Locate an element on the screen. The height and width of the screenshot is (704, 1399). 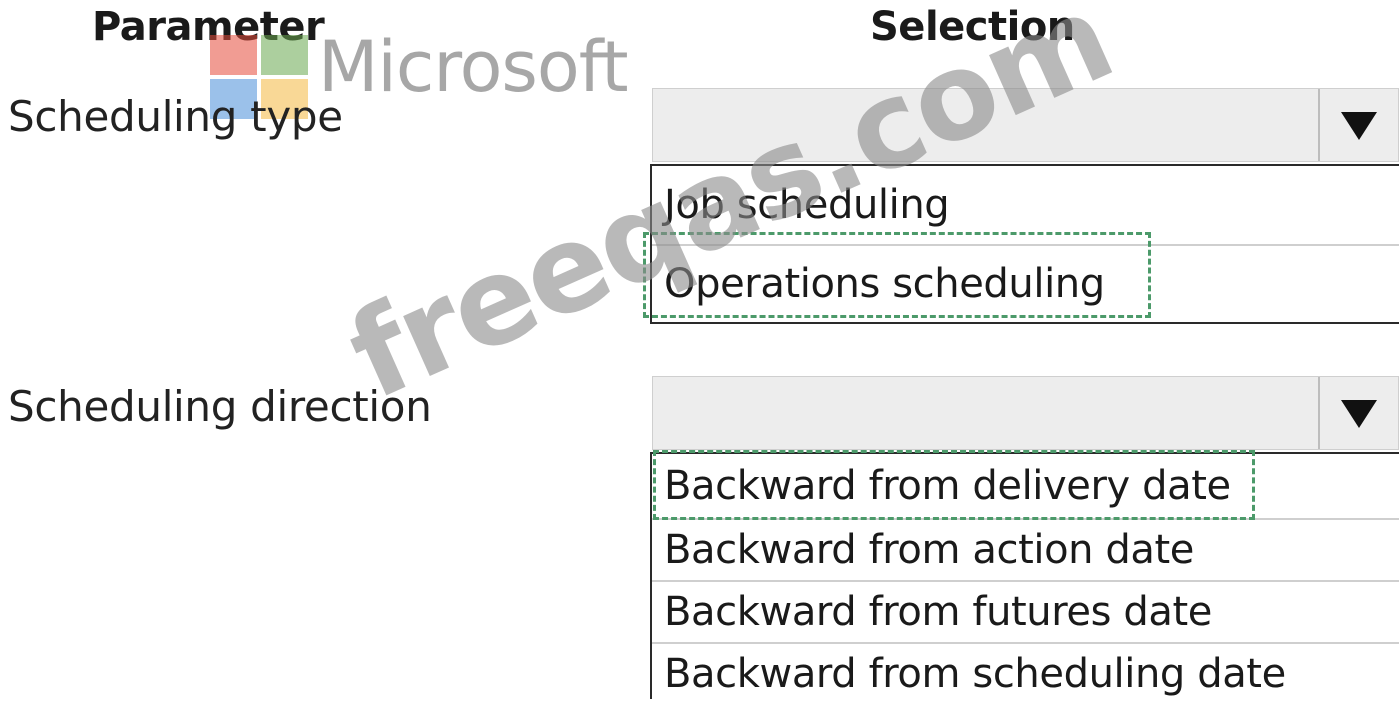
scheduling-direction-dropdown-button is located at coordinates (1358, 413).